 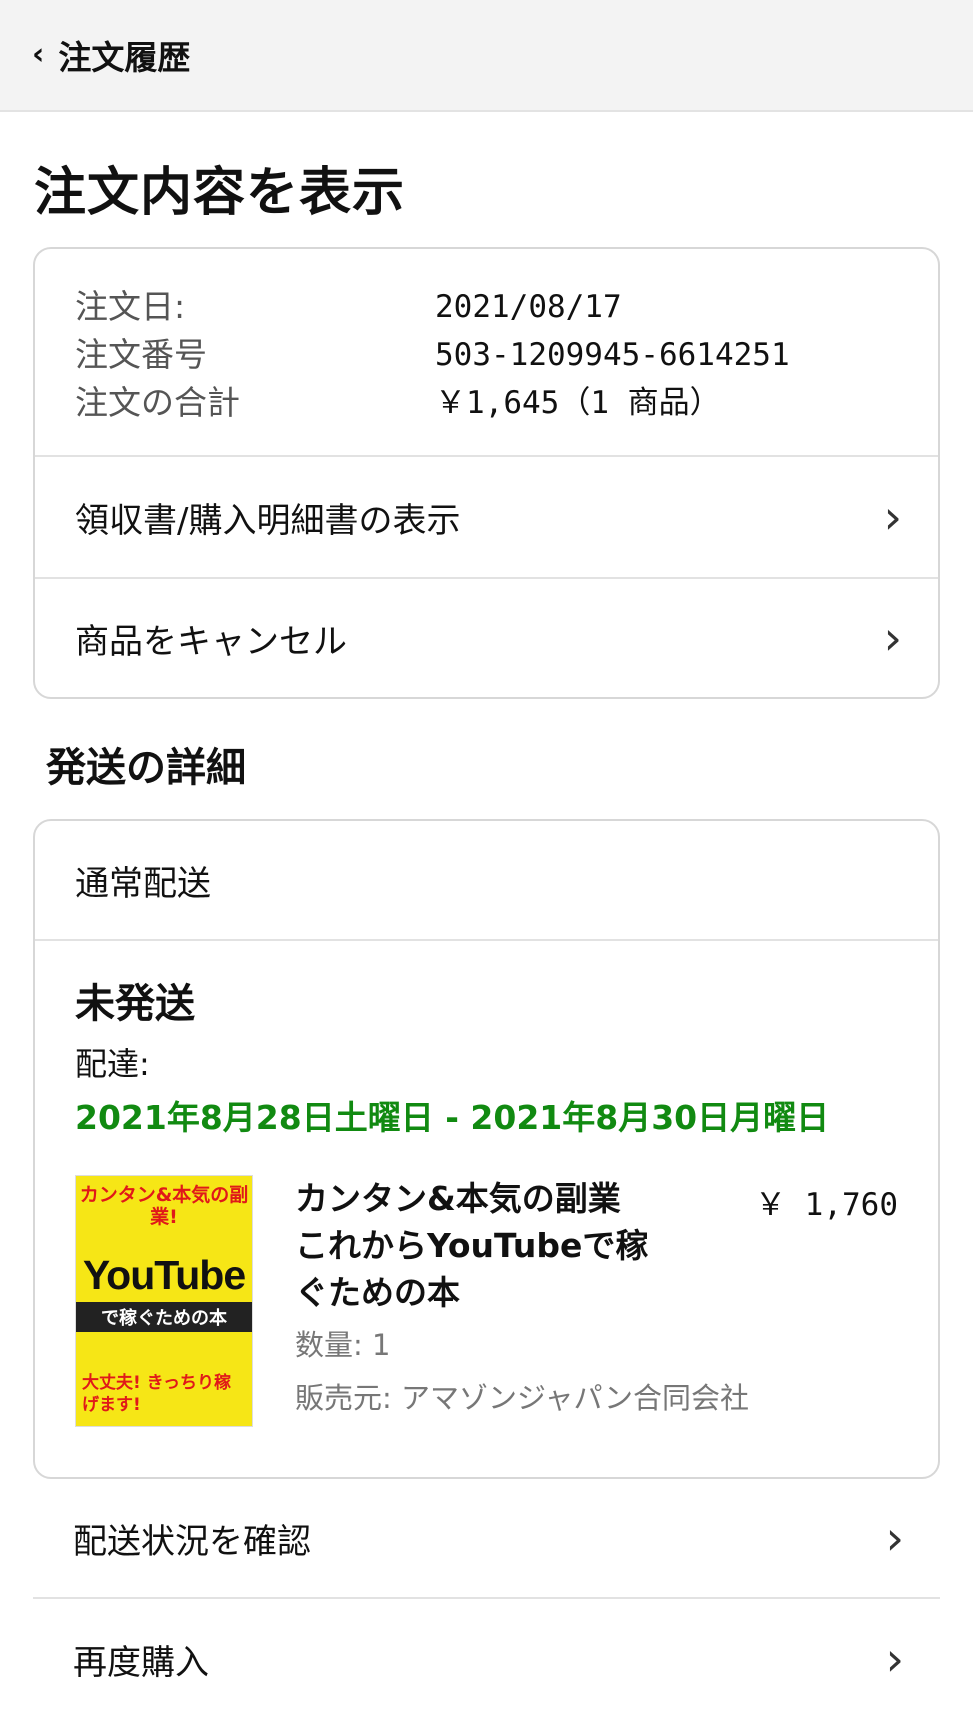 I want to click on order-total-label: 注文の合計, so click(x=157, y=402).